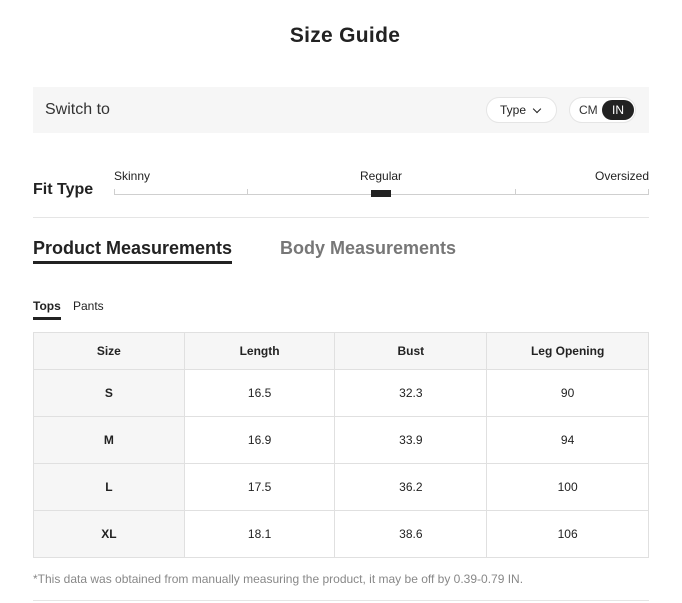 The height and width of the screenshot is (603, 682). What do you see at coordinates (47, 318) in the screenshot?
I see `active-subtab-underline` at bounding box center [47, 318].